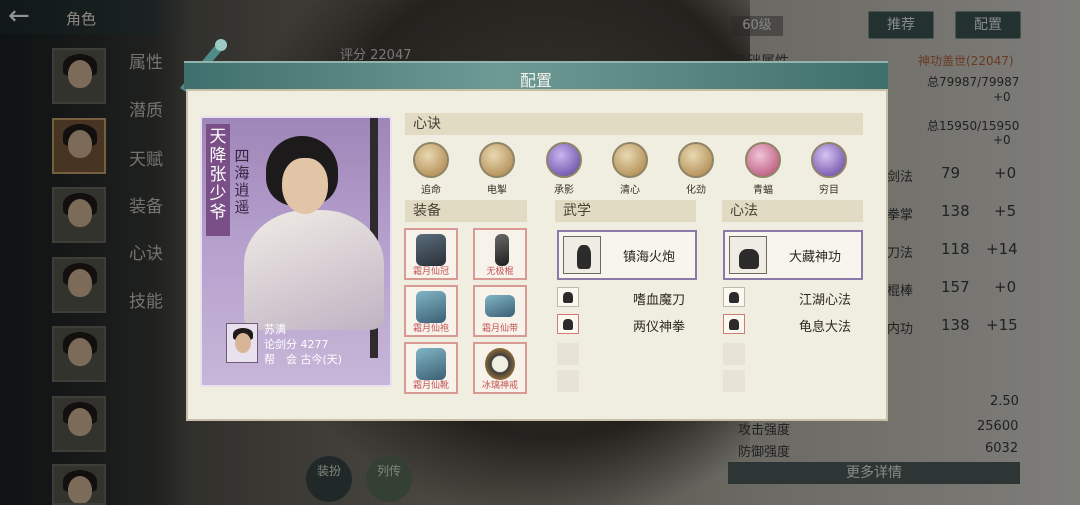  I want to click on equip-slot: 霜月仙袍, so click(431, 311).